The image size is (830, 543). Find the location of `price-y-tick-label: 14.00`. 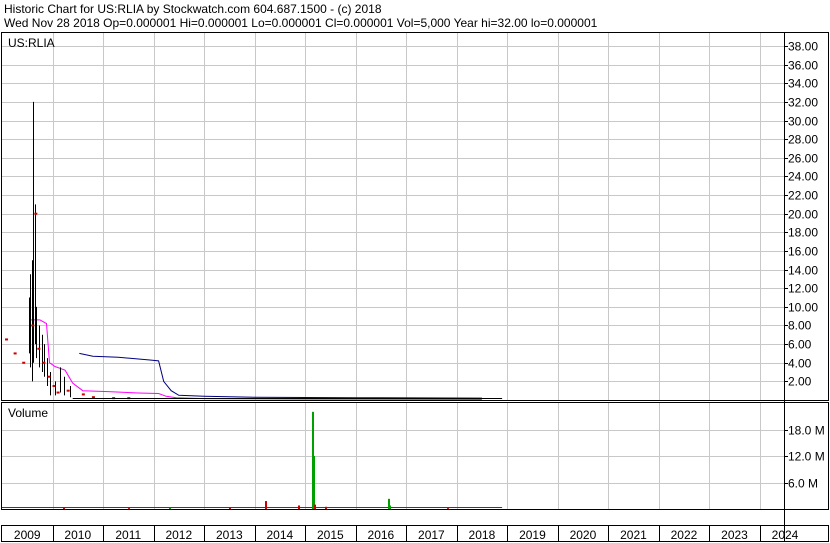

price-y-tick-label: 14.00 is located at coordinates (803, 271).